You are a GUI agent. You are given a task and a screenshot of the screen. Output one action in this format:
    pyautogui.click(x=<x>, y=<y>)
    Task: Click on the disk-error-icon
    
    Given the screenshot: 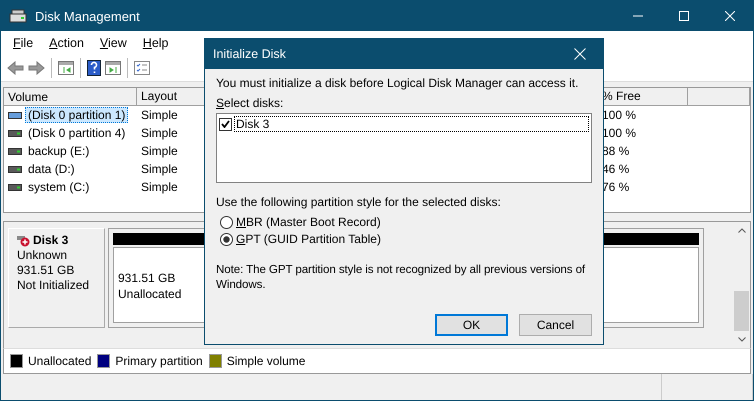 What is the action you would take?
    pyautogui.click(x=24, y=240)
    